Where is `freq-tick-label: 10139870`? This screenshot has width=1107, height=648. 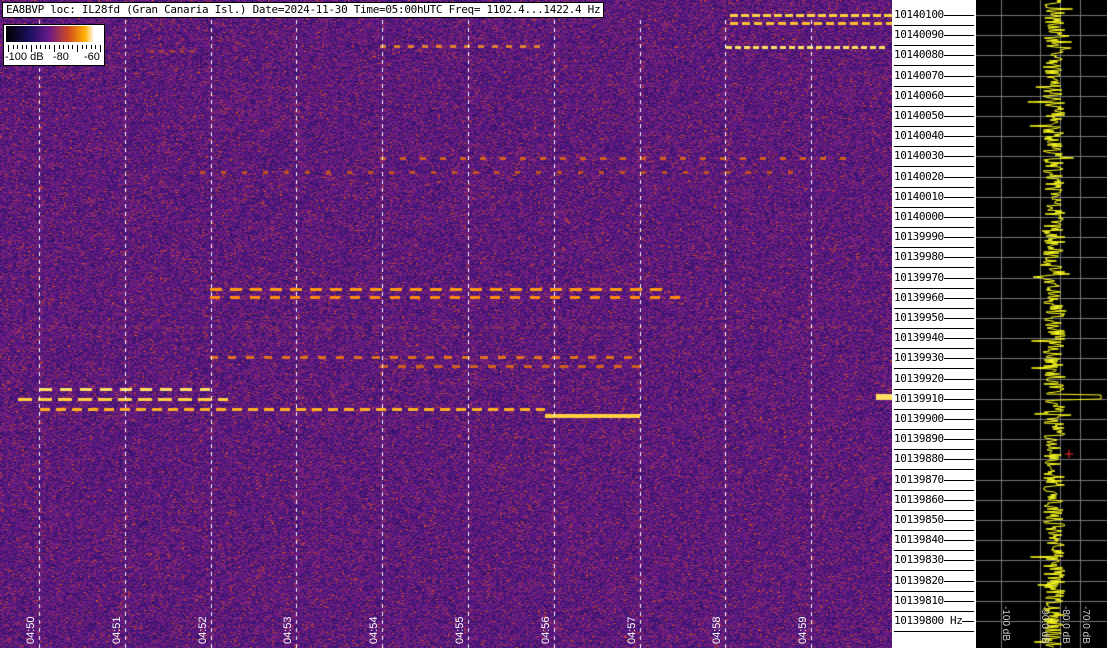
freq-tick-label: 10139870 is located at coordinates (919, 479).